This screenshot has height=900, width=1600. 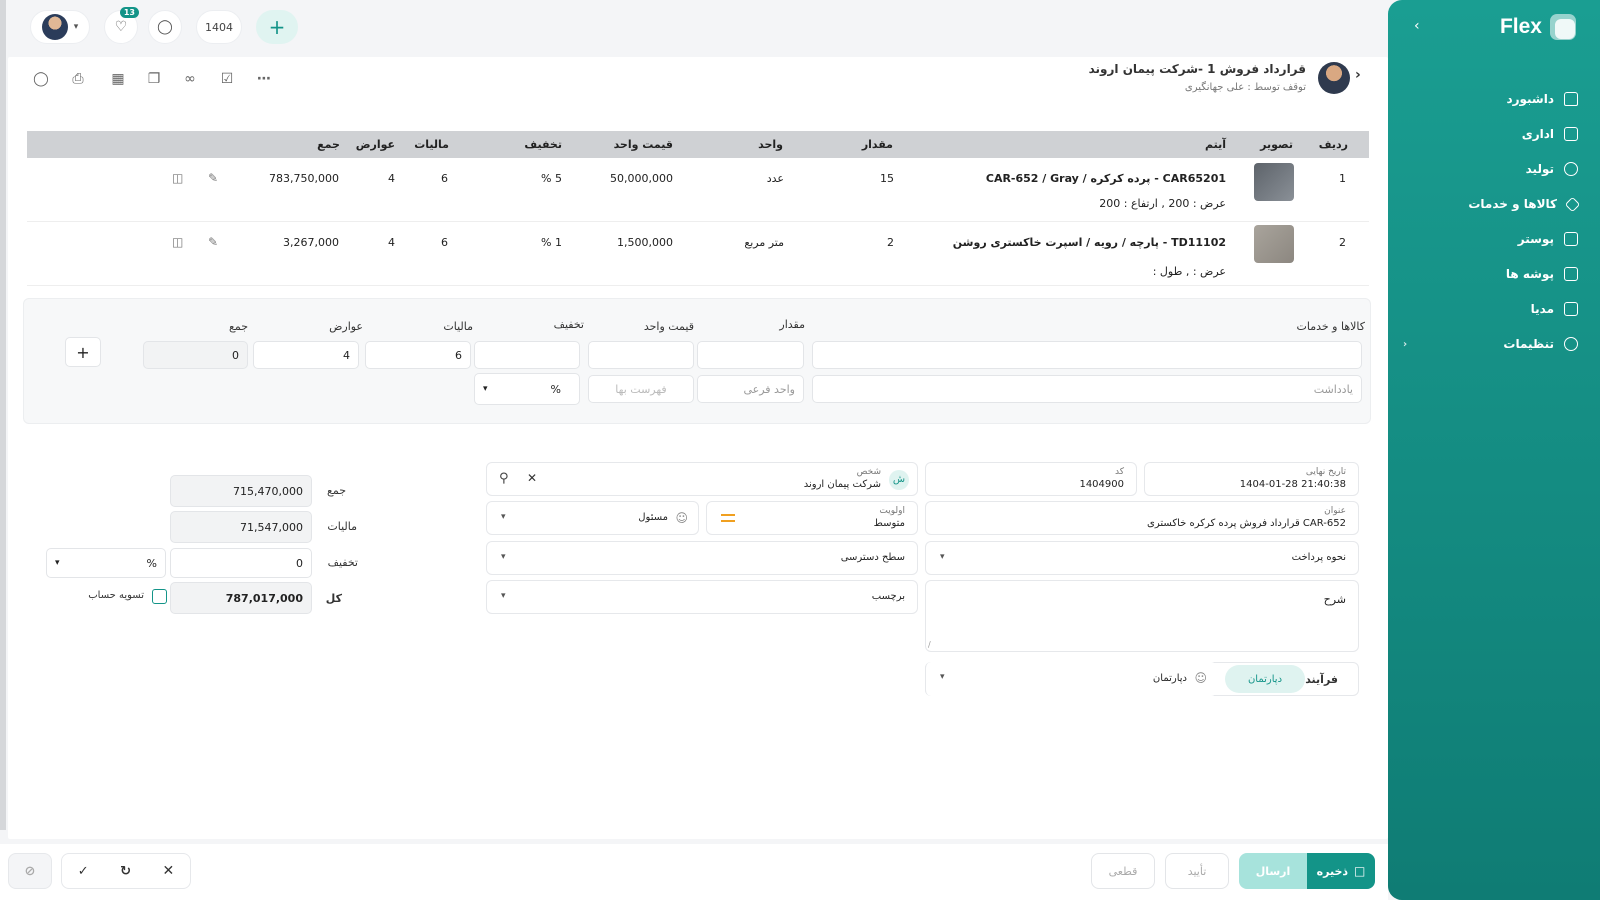 What do you see at coordinates (1321, 679) in the screenshot?
I see `tab-process: فرآیند` at bounding box center [1321, 679].